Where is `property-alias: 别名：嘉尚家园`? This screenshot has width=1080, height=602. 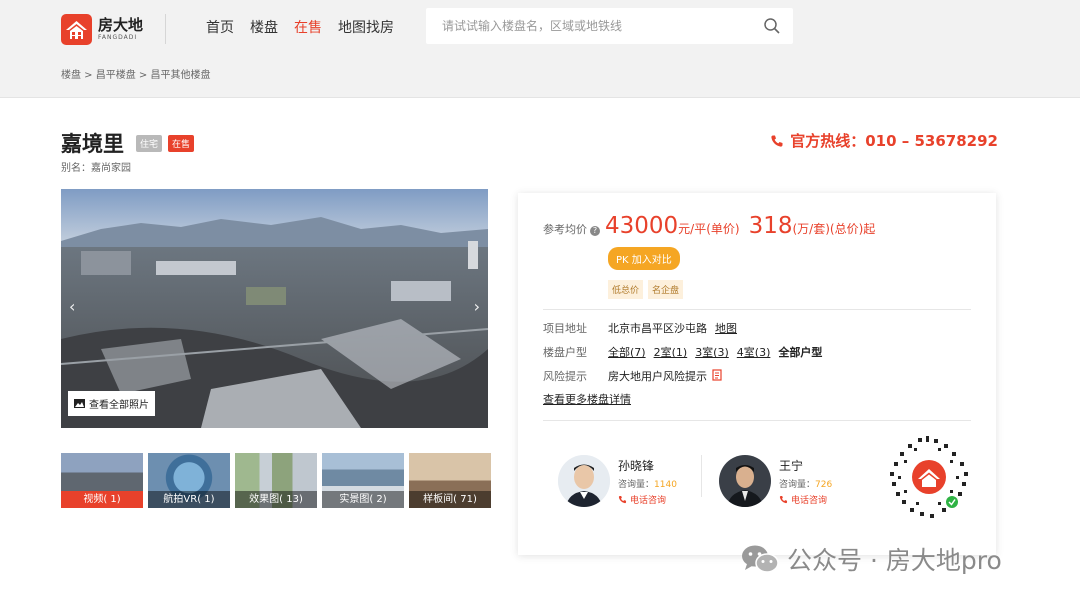
property-alias: 别名：嘉尚家园 is located at coordinates (96, 168).